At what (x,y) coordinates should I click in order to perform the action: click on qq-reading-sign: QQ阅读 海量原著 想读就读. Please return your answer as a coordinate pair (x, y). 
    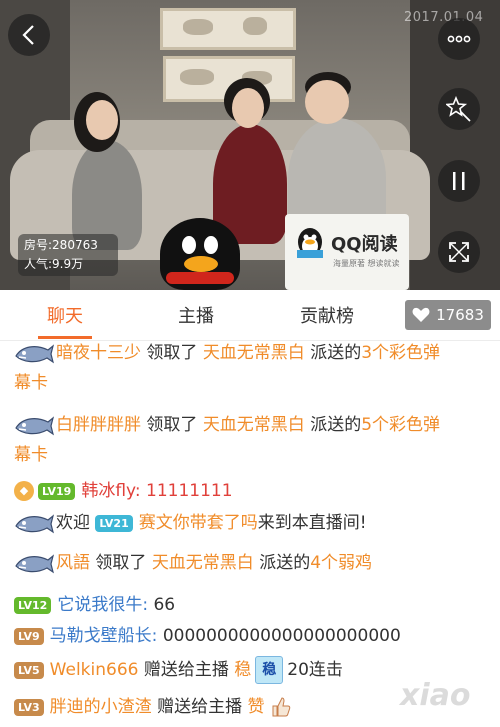
    Looking at the image, I should click on (347, 252).